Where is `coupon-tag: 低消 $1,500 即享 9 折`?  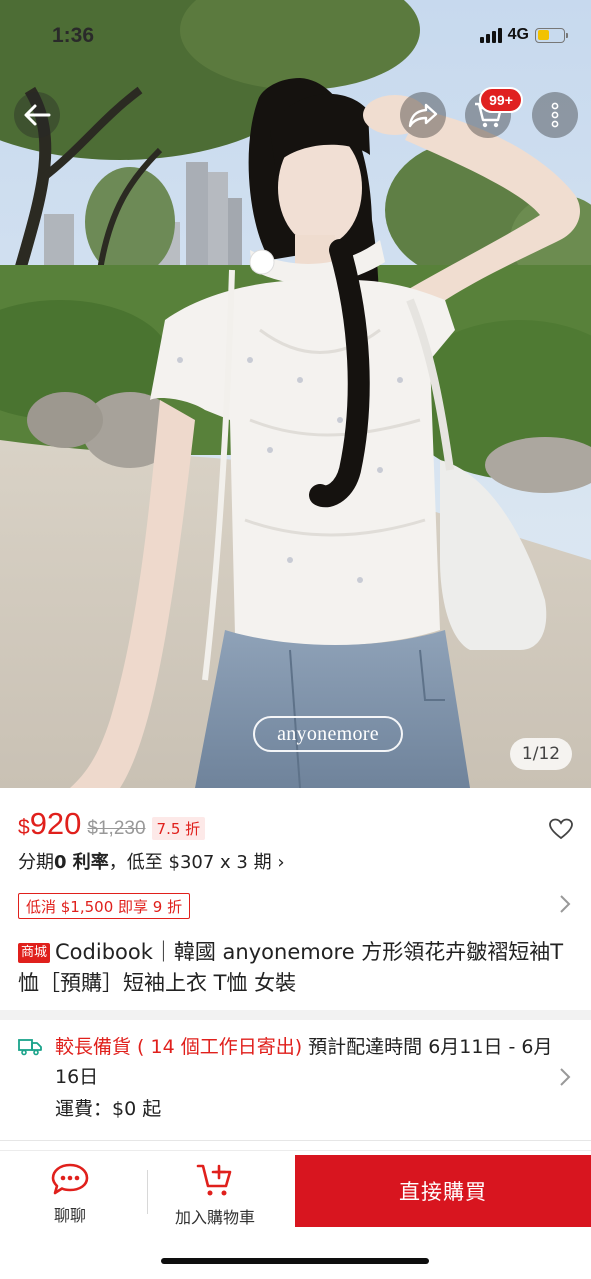
coupon-tag: 低消 $1,500 即享 9 折 is located at coordinates (104, 906).